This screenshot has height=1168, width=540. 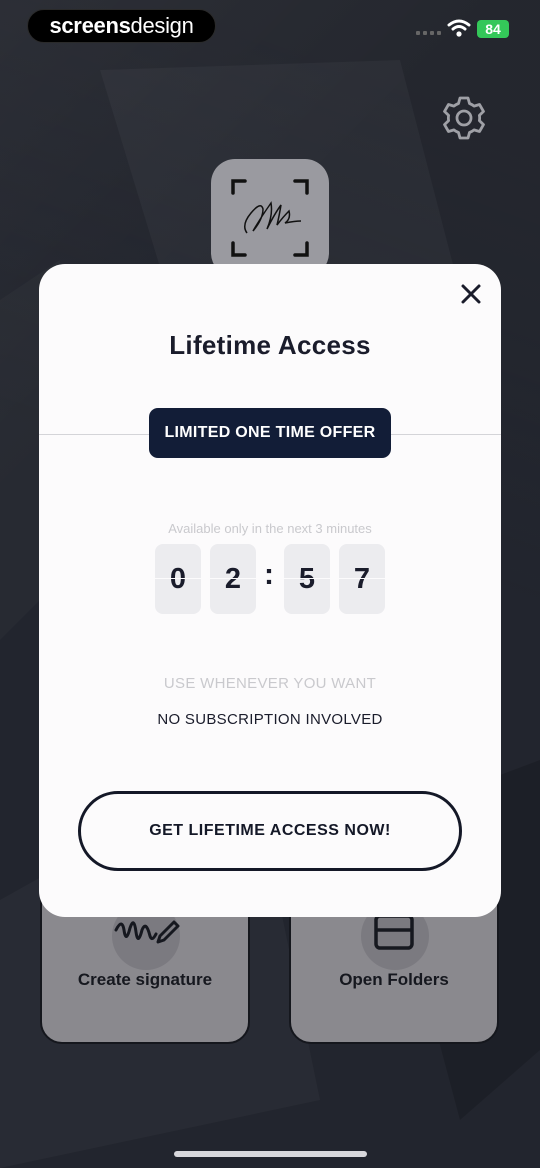 I want to click on offer-badge: LIMITED ONE TIME OFFER, so click(x=270, y=433).